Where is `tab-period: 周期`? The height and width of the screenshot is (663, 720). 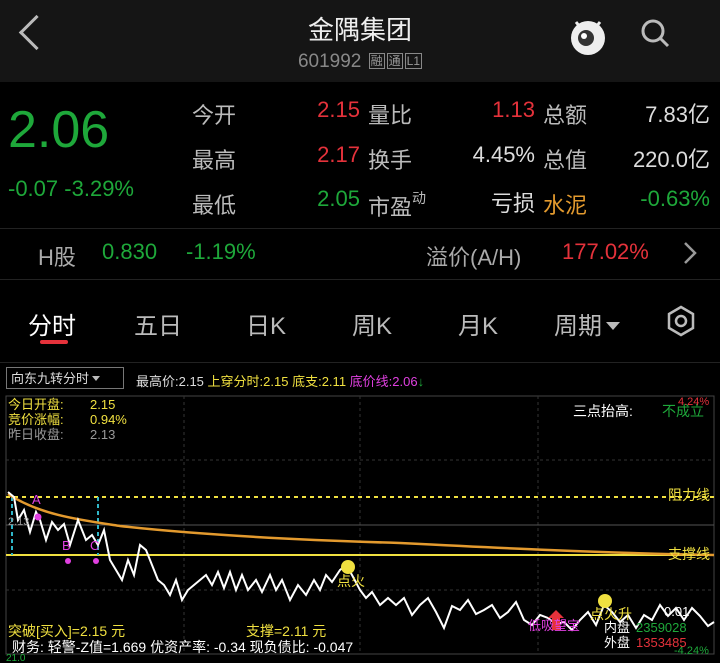 tab-period: 周期 is located at coordinates (587, 323).